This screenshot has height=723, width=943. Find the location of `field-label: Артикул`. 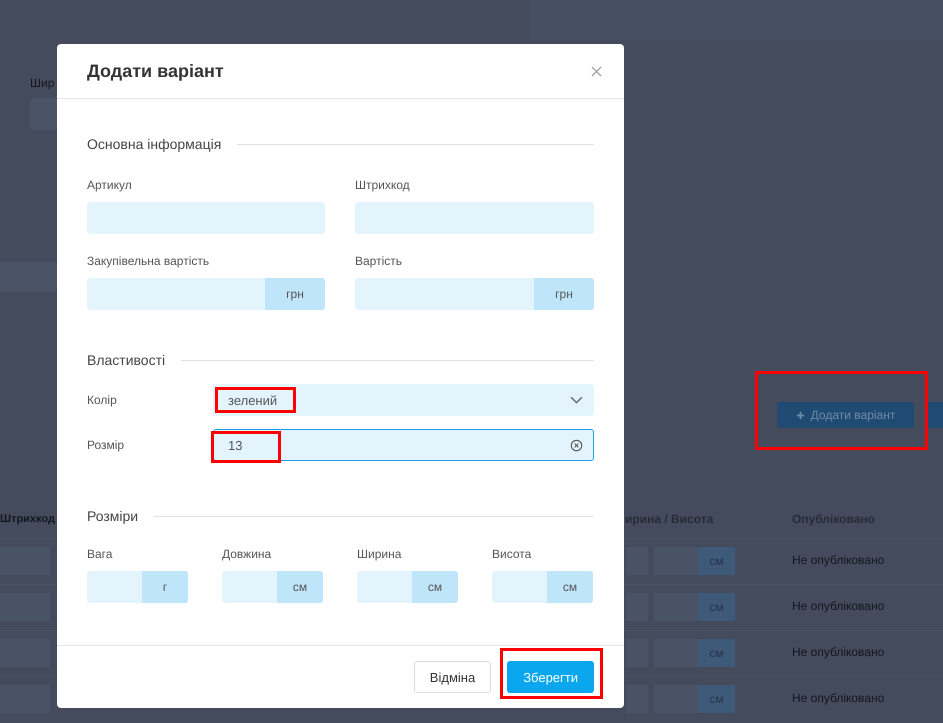

field-label: Артикул is located at coordinates (110, 185).